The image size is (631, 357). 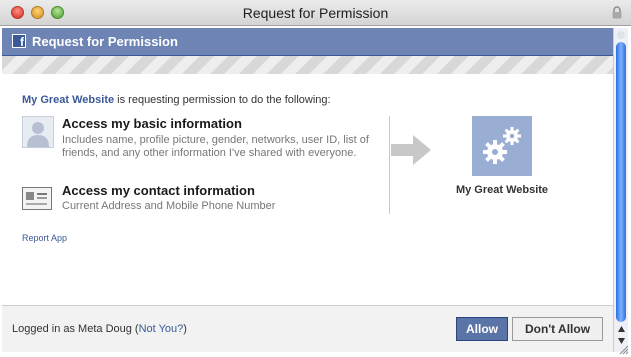 What do you see at coordinates (502, 190) in the screenshot?
I see `app-name: My Great Website` at bounding box center [502, 190].